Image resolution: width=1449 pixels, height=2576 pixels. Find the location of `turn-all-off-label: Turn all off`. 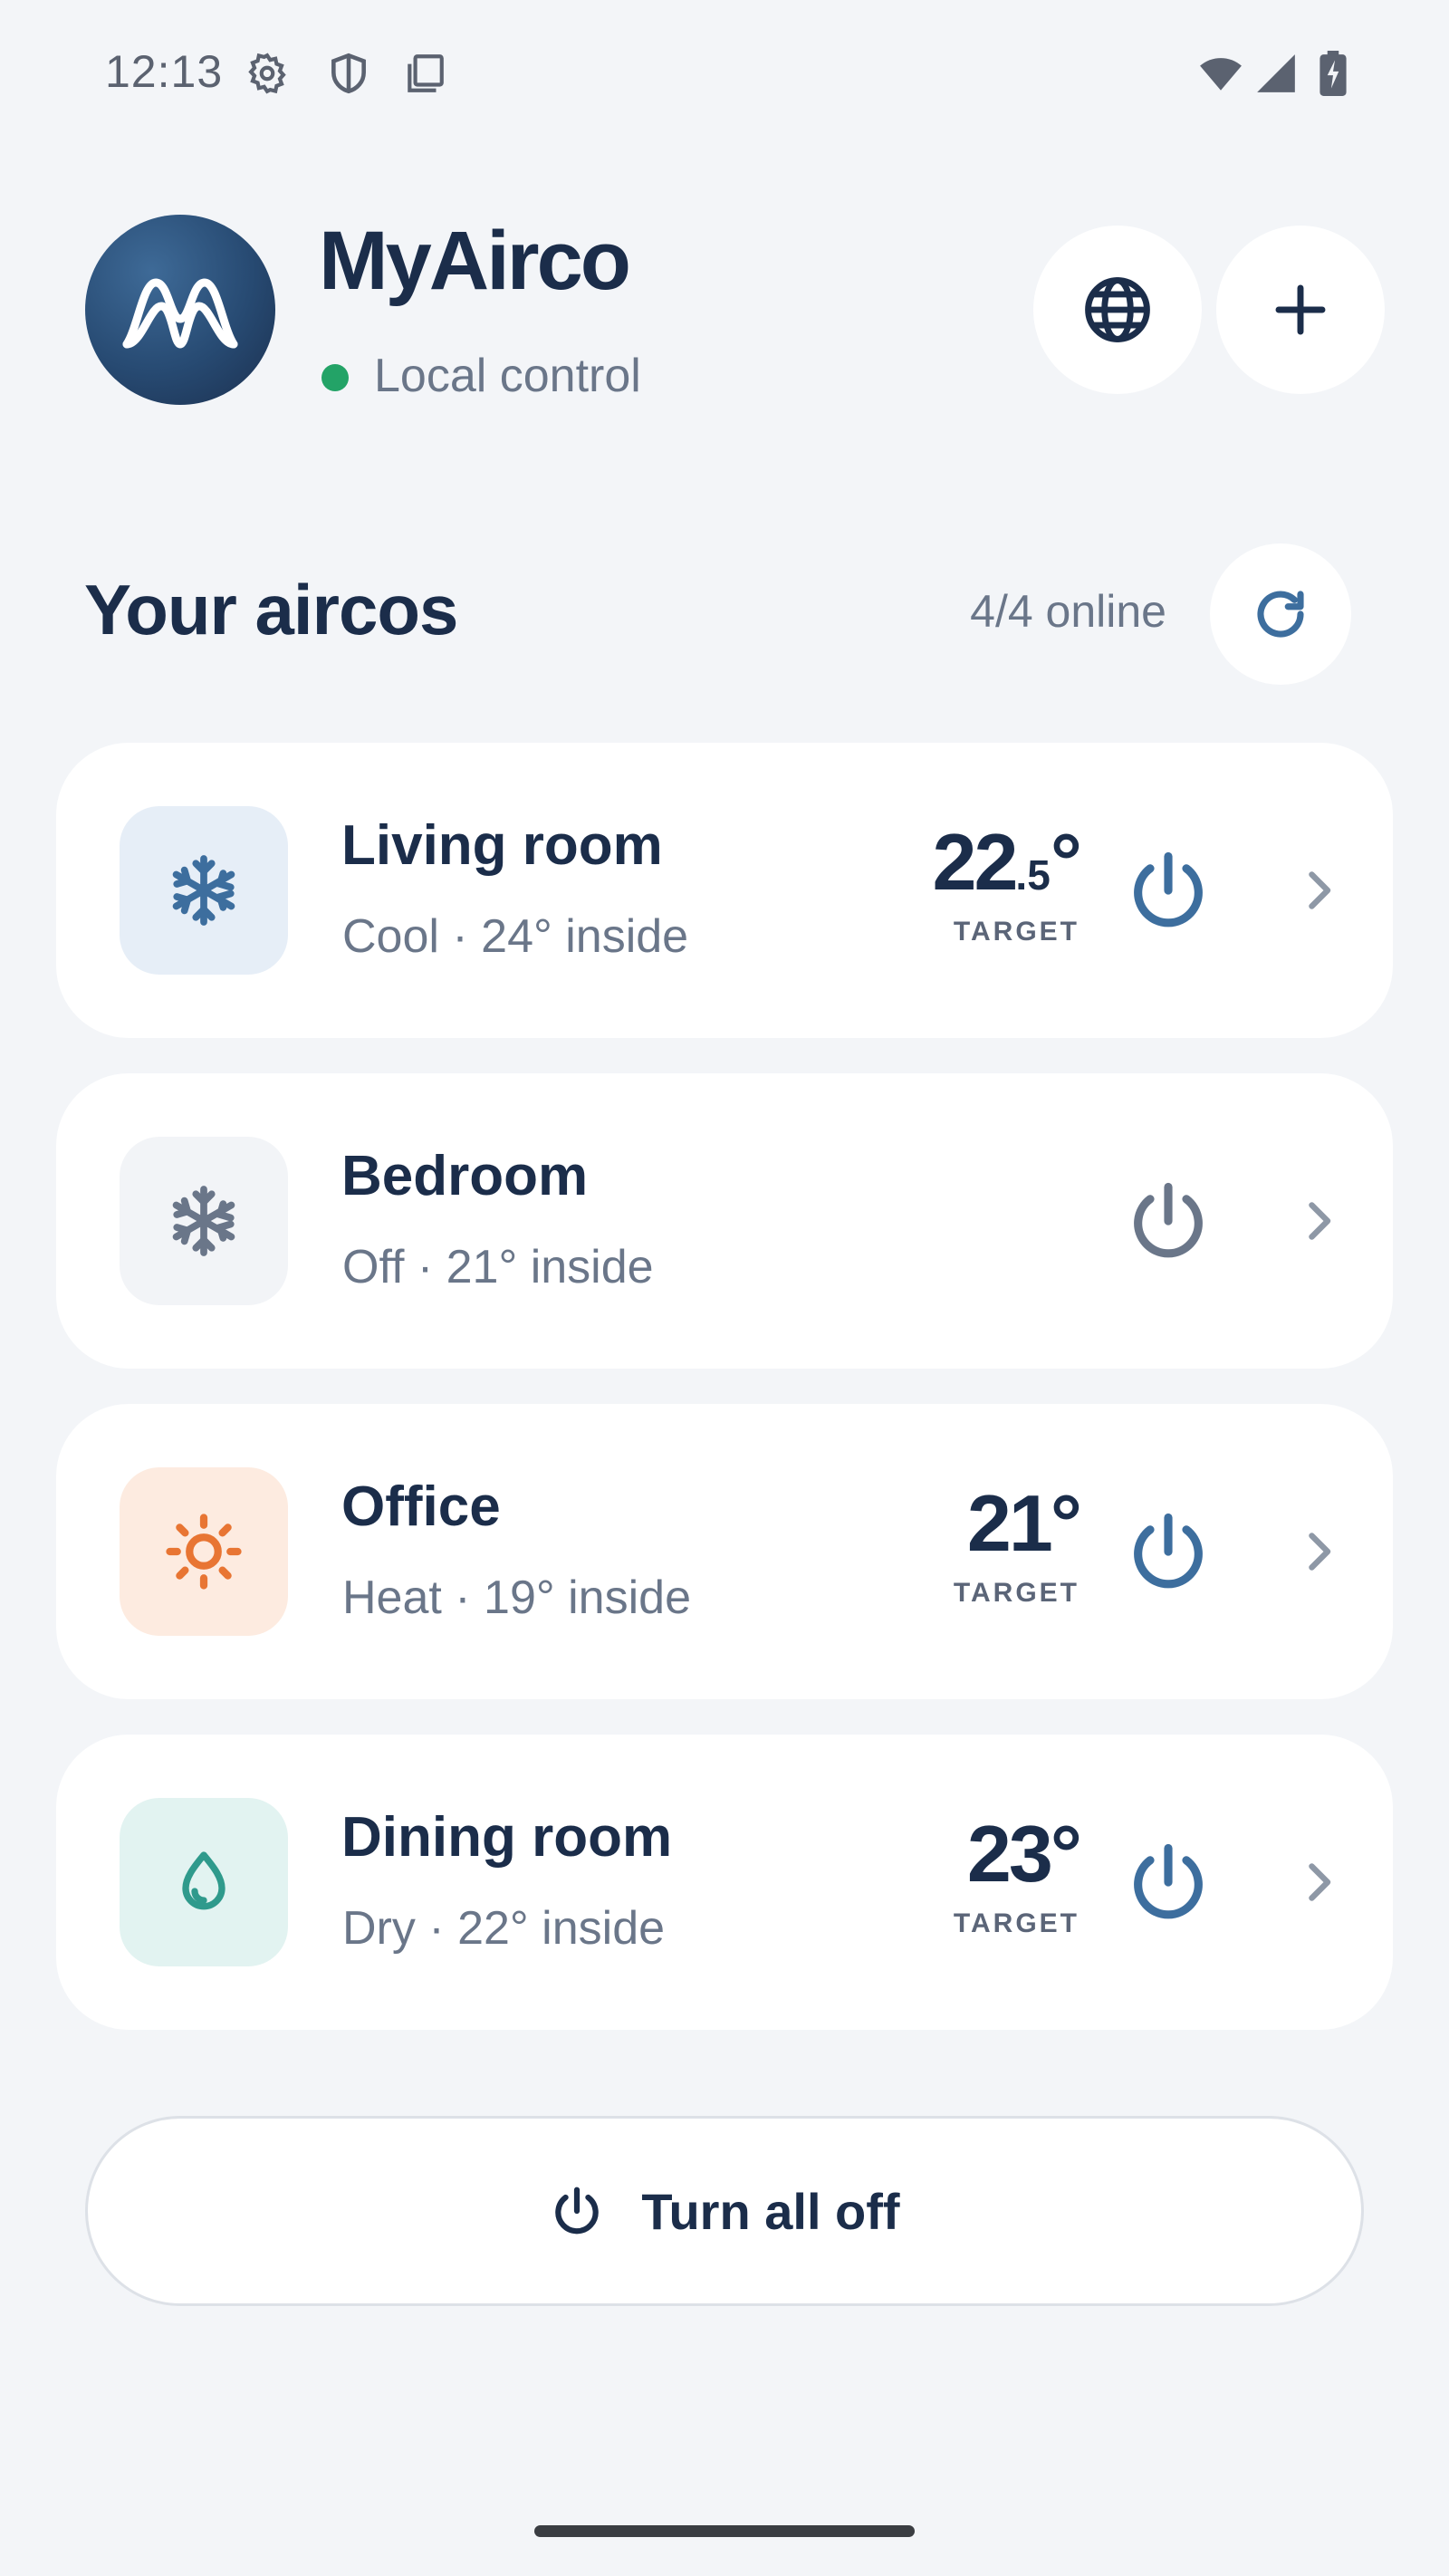

turn-all-off-label: Turn all off is located at coordinates (770, 2211).